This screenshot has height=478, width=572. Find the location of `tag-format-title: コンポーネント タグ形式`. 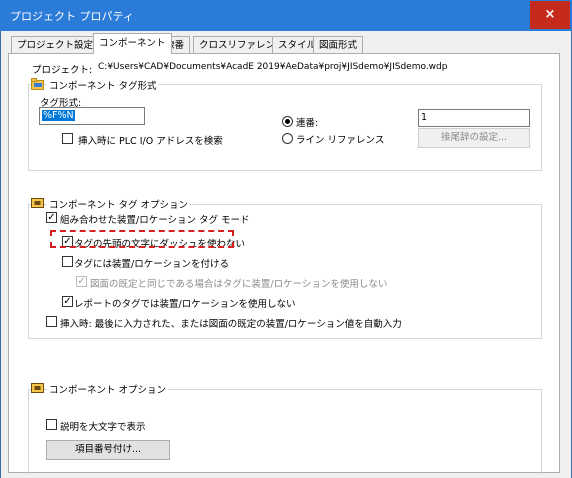

tag-format-title: コンポーネント タグ形式 is located at coordinates (103, 85).